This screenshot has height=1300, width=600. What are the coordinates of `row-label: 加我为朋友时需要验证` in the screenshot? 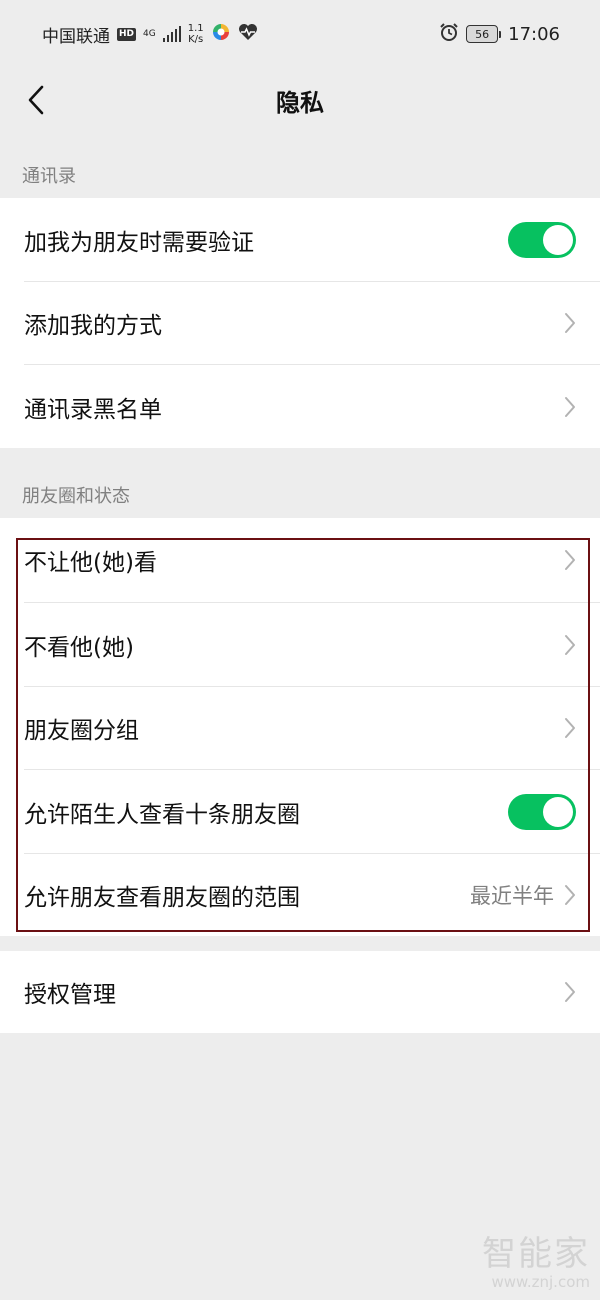 It's located at (139, 242).